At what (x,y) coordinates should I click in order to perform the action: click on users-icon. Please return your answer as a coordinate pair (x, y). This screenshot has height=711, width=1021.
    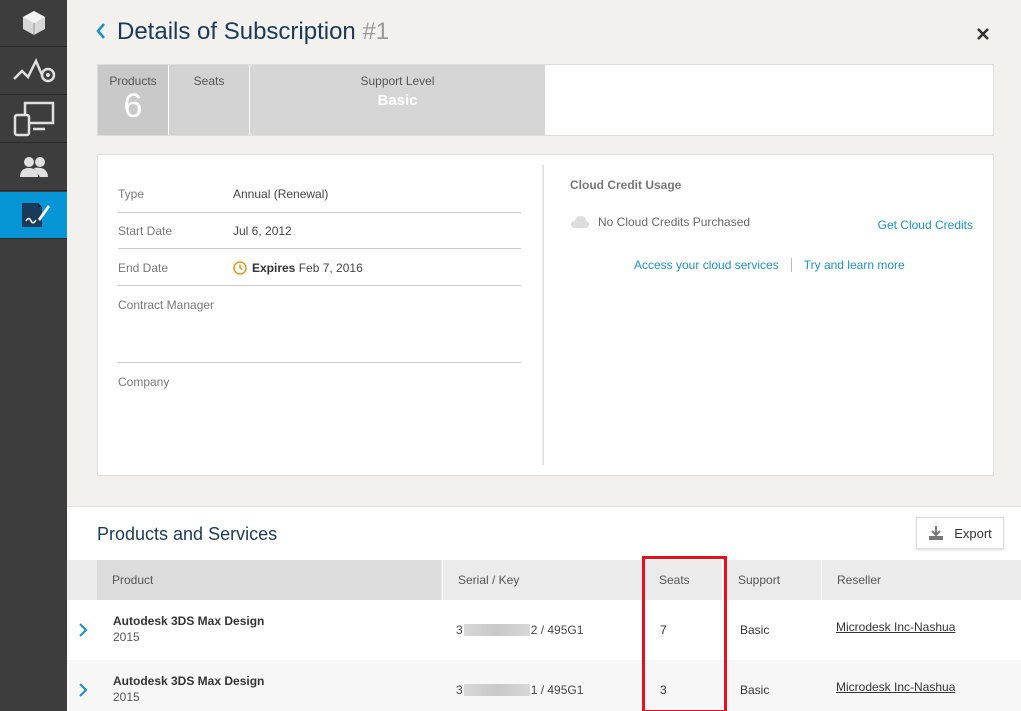
    Looking at the image, I should click on (33, 167).